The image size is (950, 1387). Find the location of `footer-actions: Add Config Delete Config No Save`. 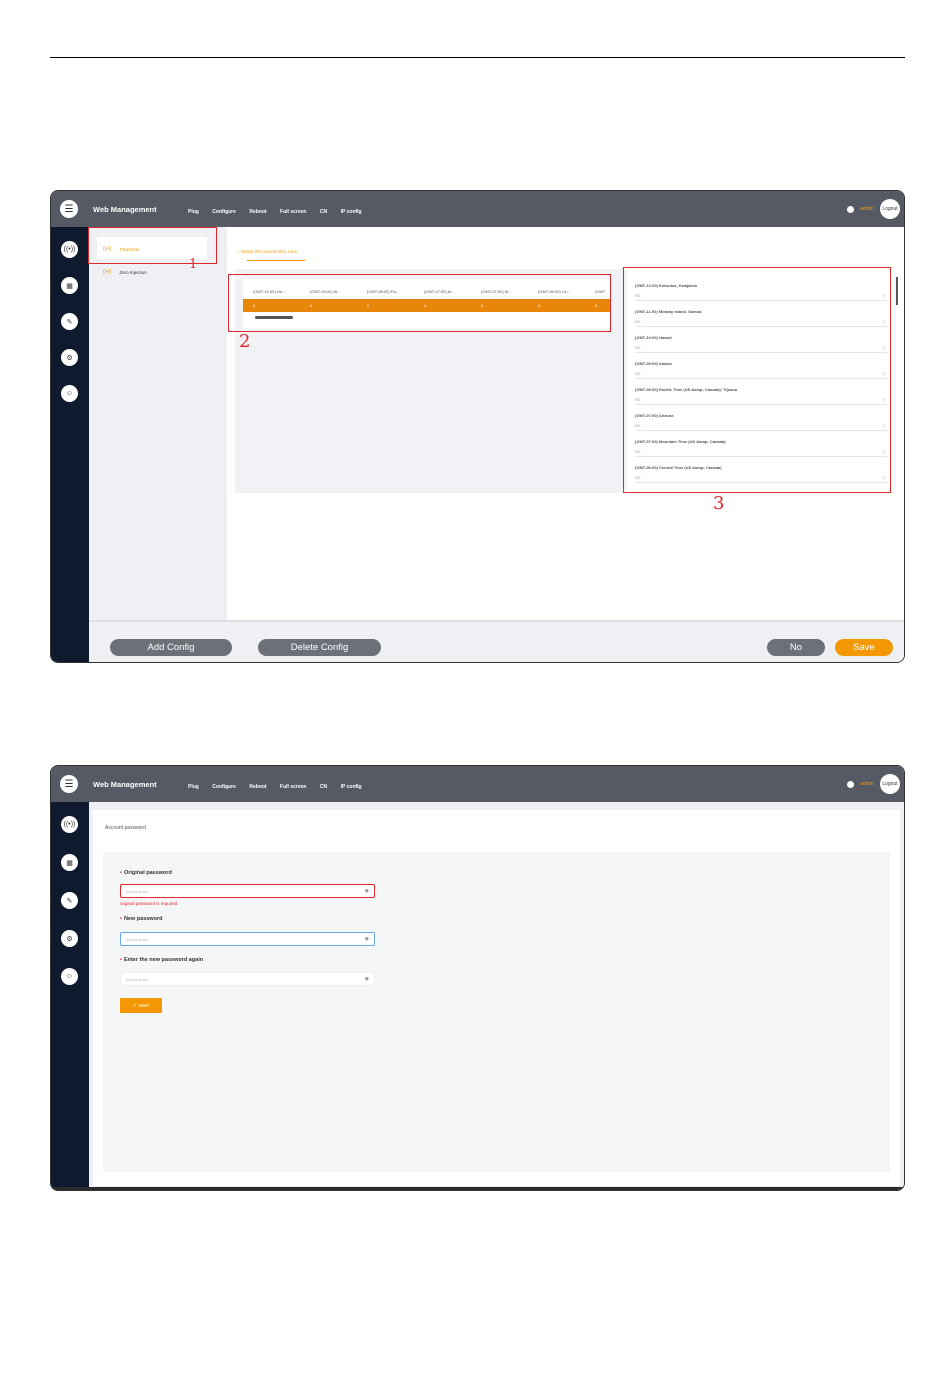

footer-actions: Add Config Delete Config No Save is located at coordinates (496, 641).